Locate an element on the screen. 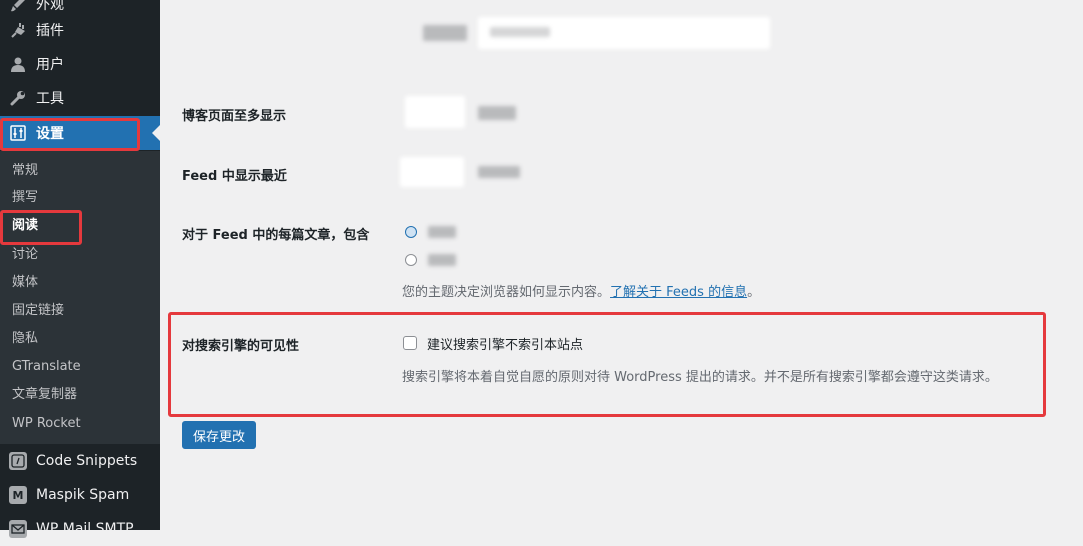  feed-description-text: 您的主题决定浏览器如何显示内容。 is located at coordinates (506, 292).